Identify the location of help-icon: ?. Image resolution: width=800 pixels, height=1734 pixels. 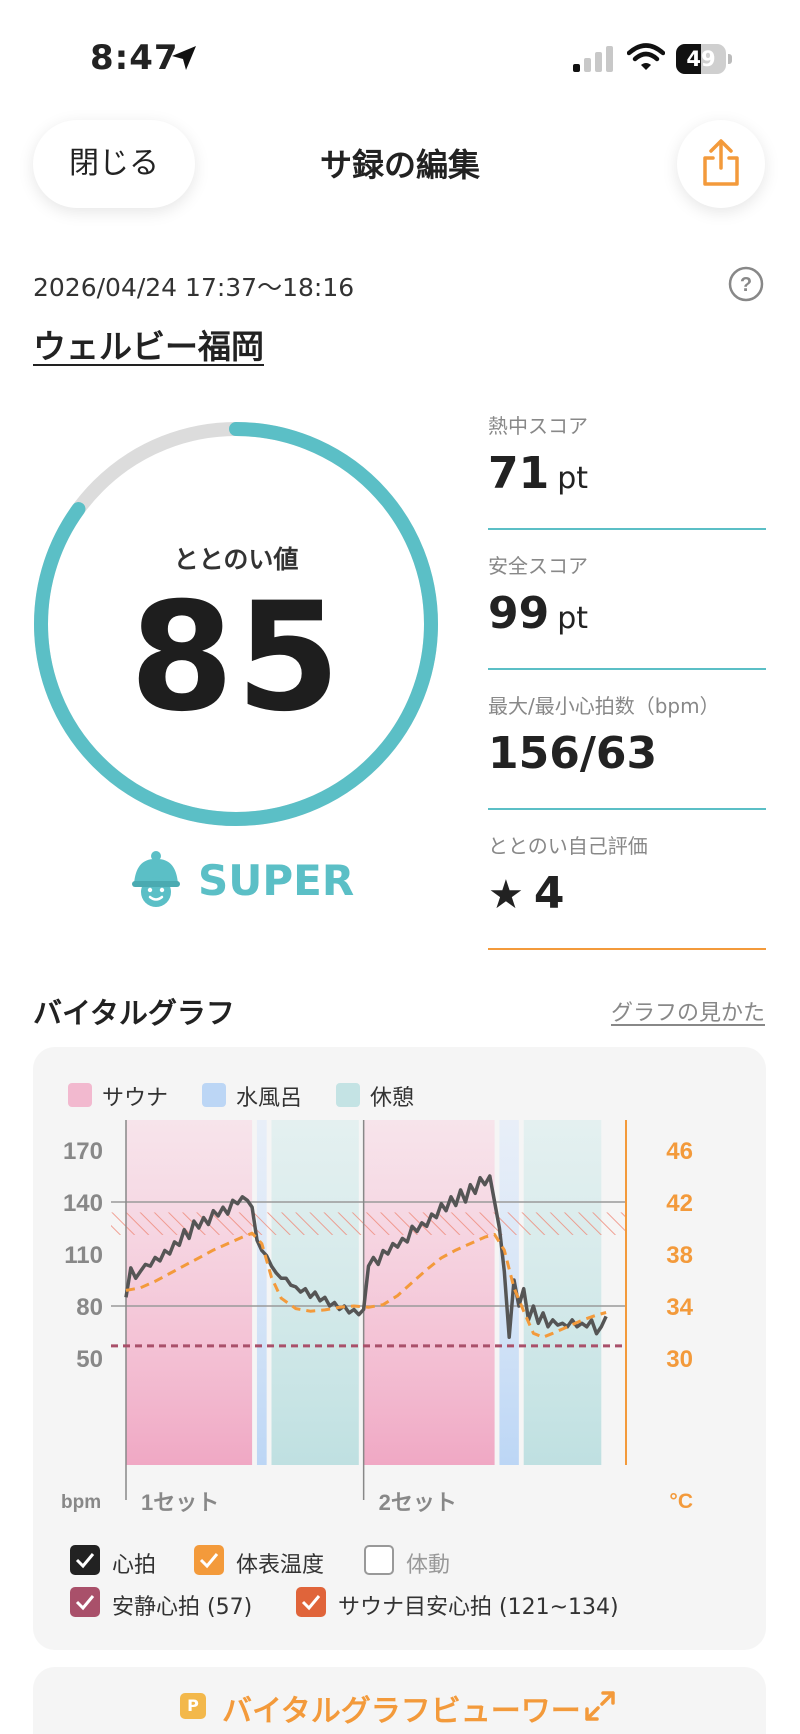
(746, 284).